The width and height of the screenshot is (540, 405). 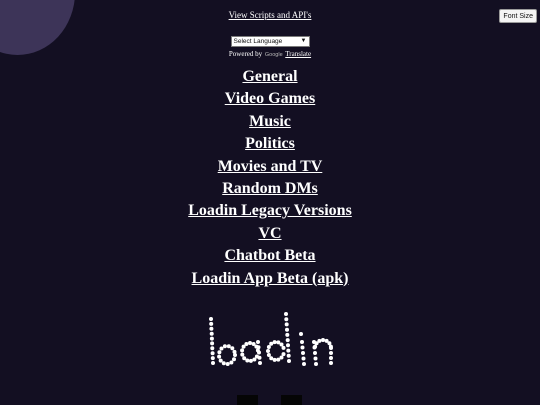 I want to click on menu-link-chatbot-beta: Chatbot Beta, so click(x=270, y=256).